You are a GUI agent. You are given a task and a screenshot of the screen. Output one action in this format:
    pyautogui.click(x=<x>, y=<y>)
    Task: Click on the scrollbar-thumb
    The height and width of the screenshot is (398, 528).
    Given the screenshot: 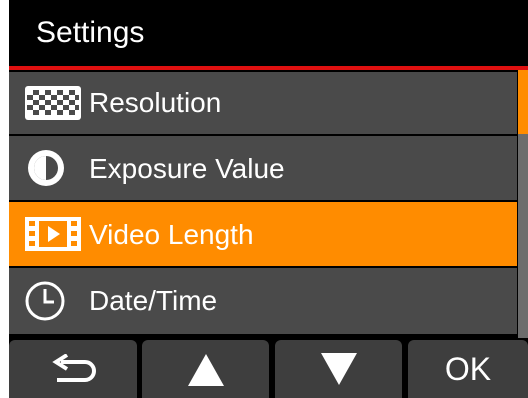 What is the action you would take?
    pyautogui.click(x=523, y=102)
    